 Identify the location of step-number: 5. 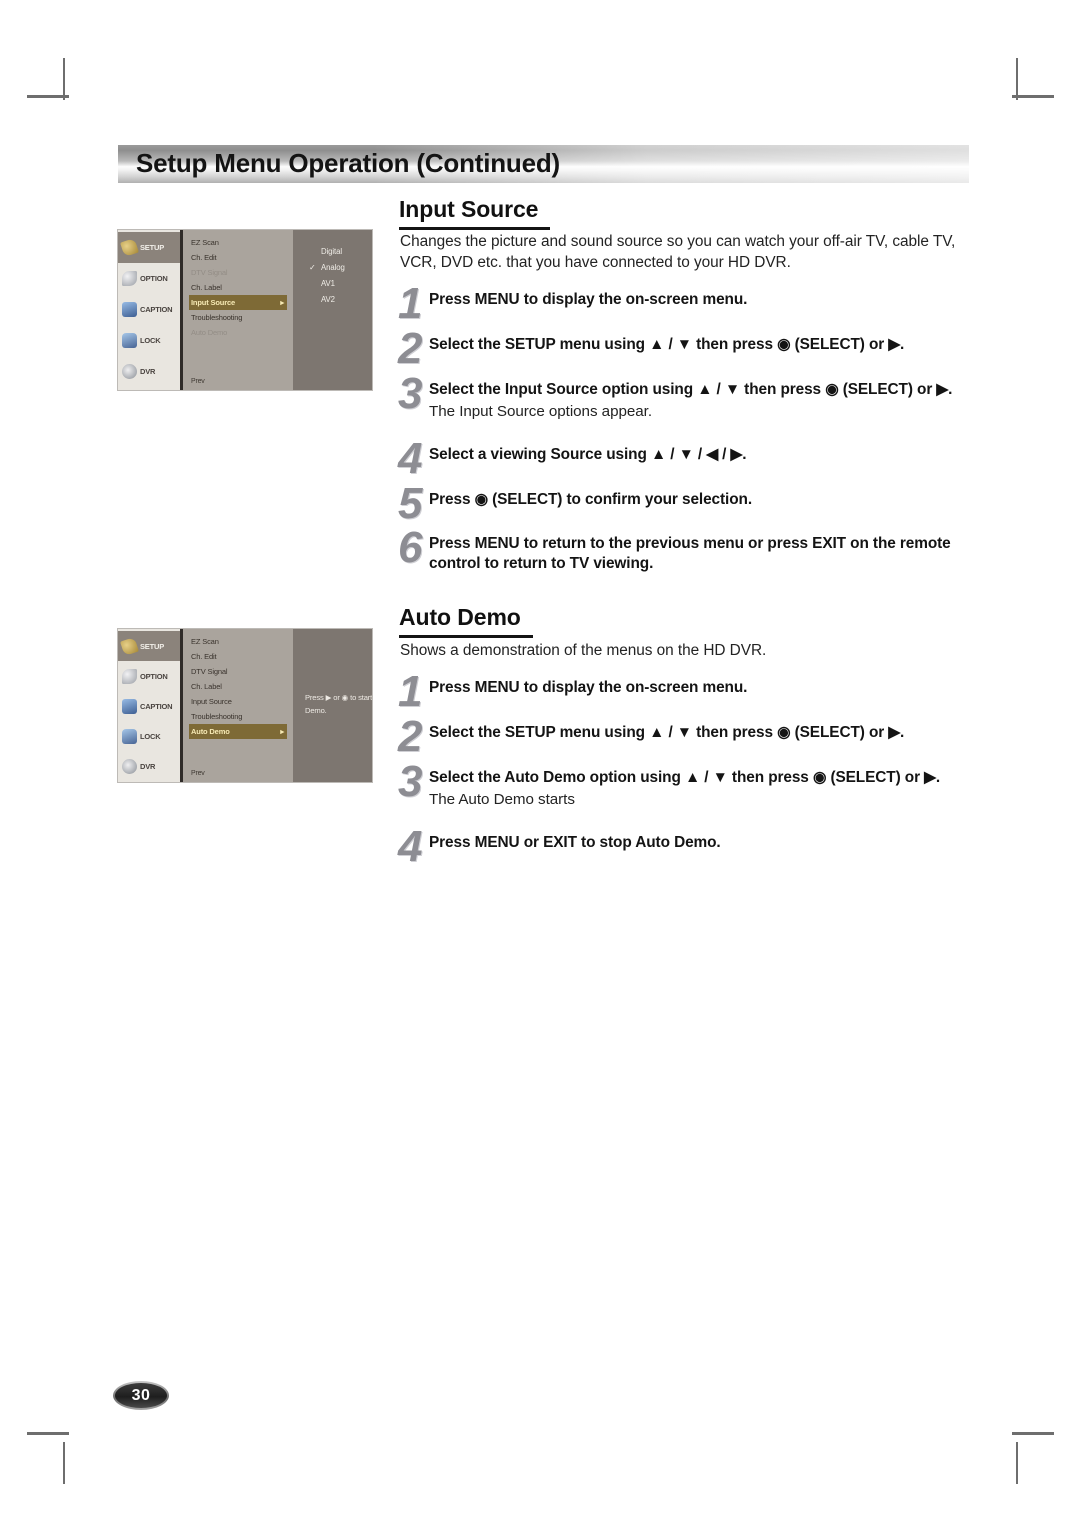
(410, 503).